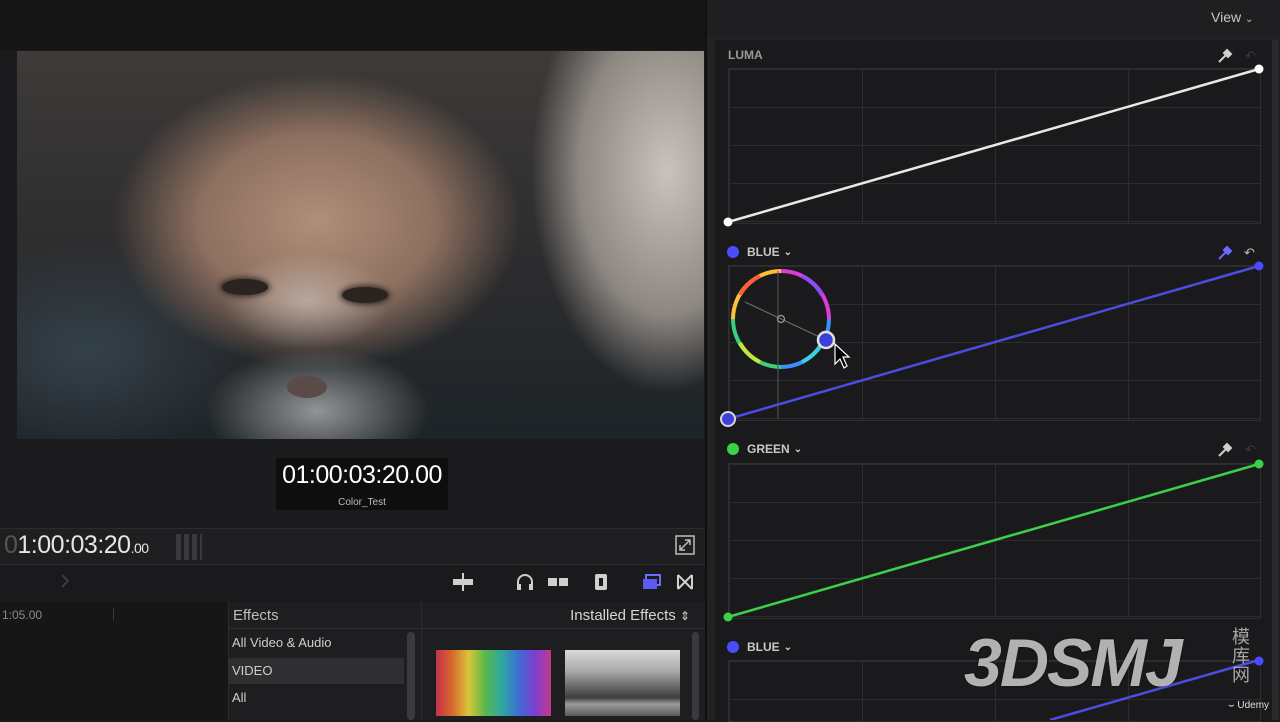 This screenshot has width=1280, height=722. I want to click on luma-white-point, so click(1259, 69).